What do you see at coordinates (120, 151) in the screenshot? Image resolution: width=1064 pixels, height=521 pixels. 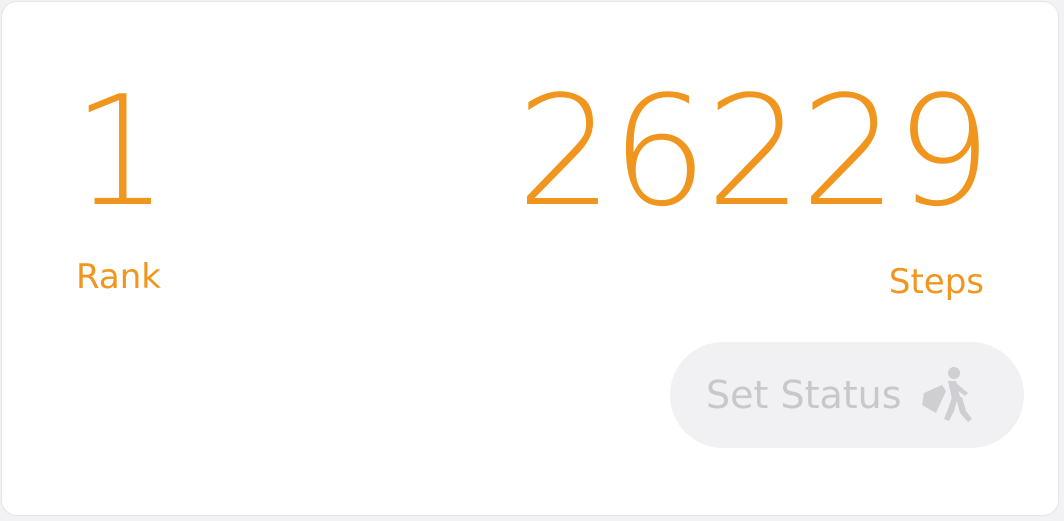 I see `rank-value: 1` at bounding box center [120, 151].